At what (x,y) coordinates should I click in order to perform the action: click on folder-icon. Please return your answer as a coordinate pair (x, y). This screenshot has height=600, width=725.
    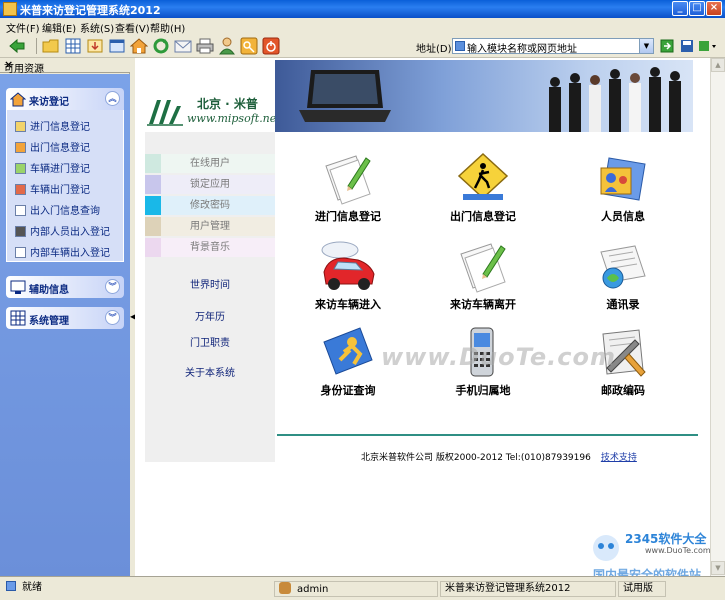
    Looking at the image, I should click on (51, 46).